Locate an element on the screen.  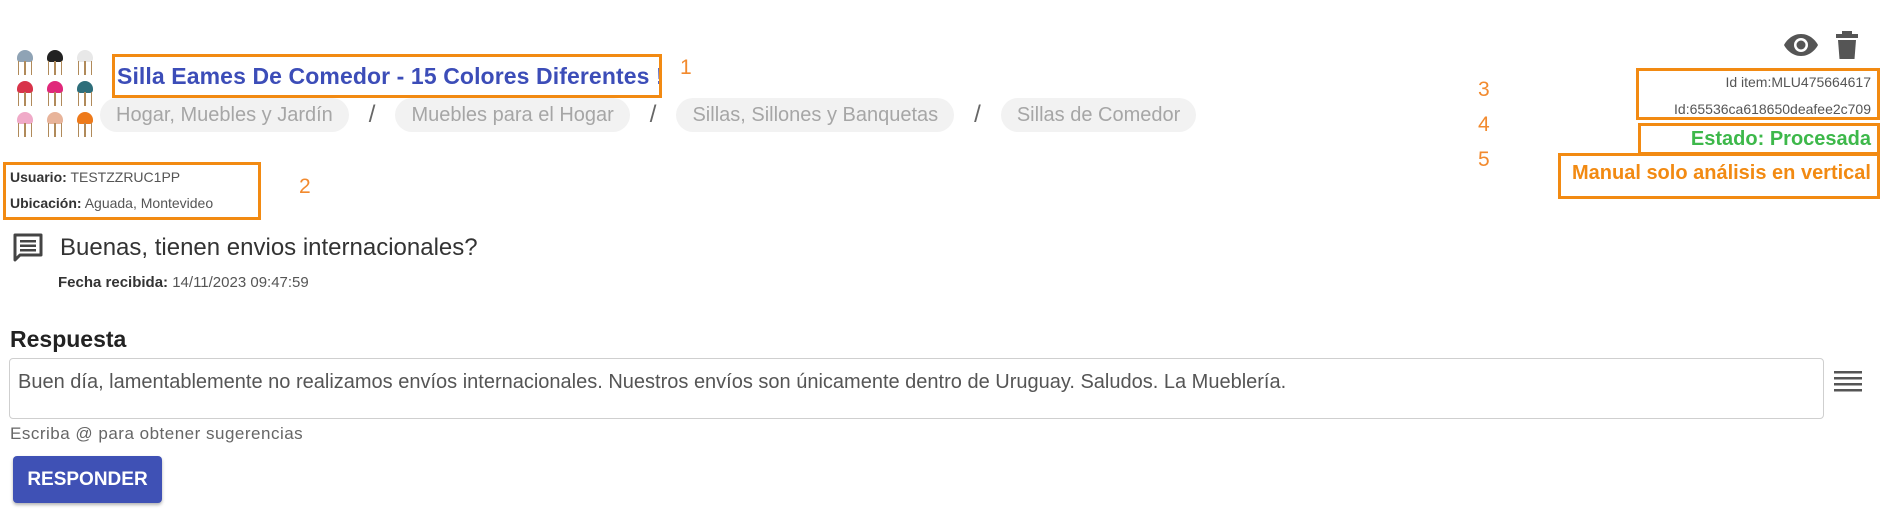
annotation-number-5: 5 is located at coordinates (1484, 159).